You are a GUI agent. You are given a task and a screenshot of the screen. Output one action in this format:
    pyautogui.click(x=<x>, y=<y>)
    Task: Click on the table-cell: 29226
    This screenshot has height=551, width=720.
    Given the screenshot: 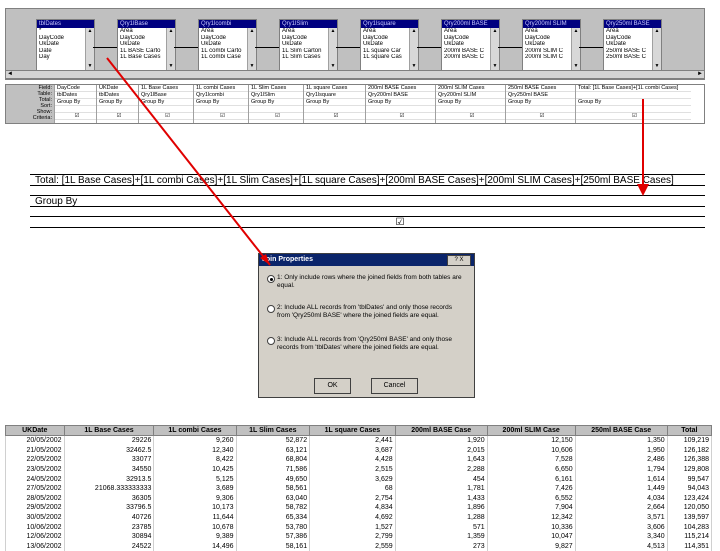 What is the action you would take?
    pyautogui.click(x=109, y=440)
    